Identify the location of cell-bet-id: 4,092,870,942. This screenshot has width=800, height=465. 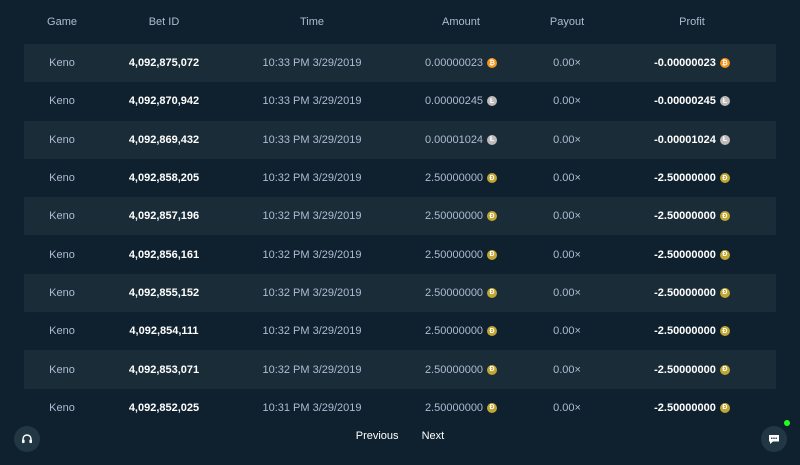
(164, 101).